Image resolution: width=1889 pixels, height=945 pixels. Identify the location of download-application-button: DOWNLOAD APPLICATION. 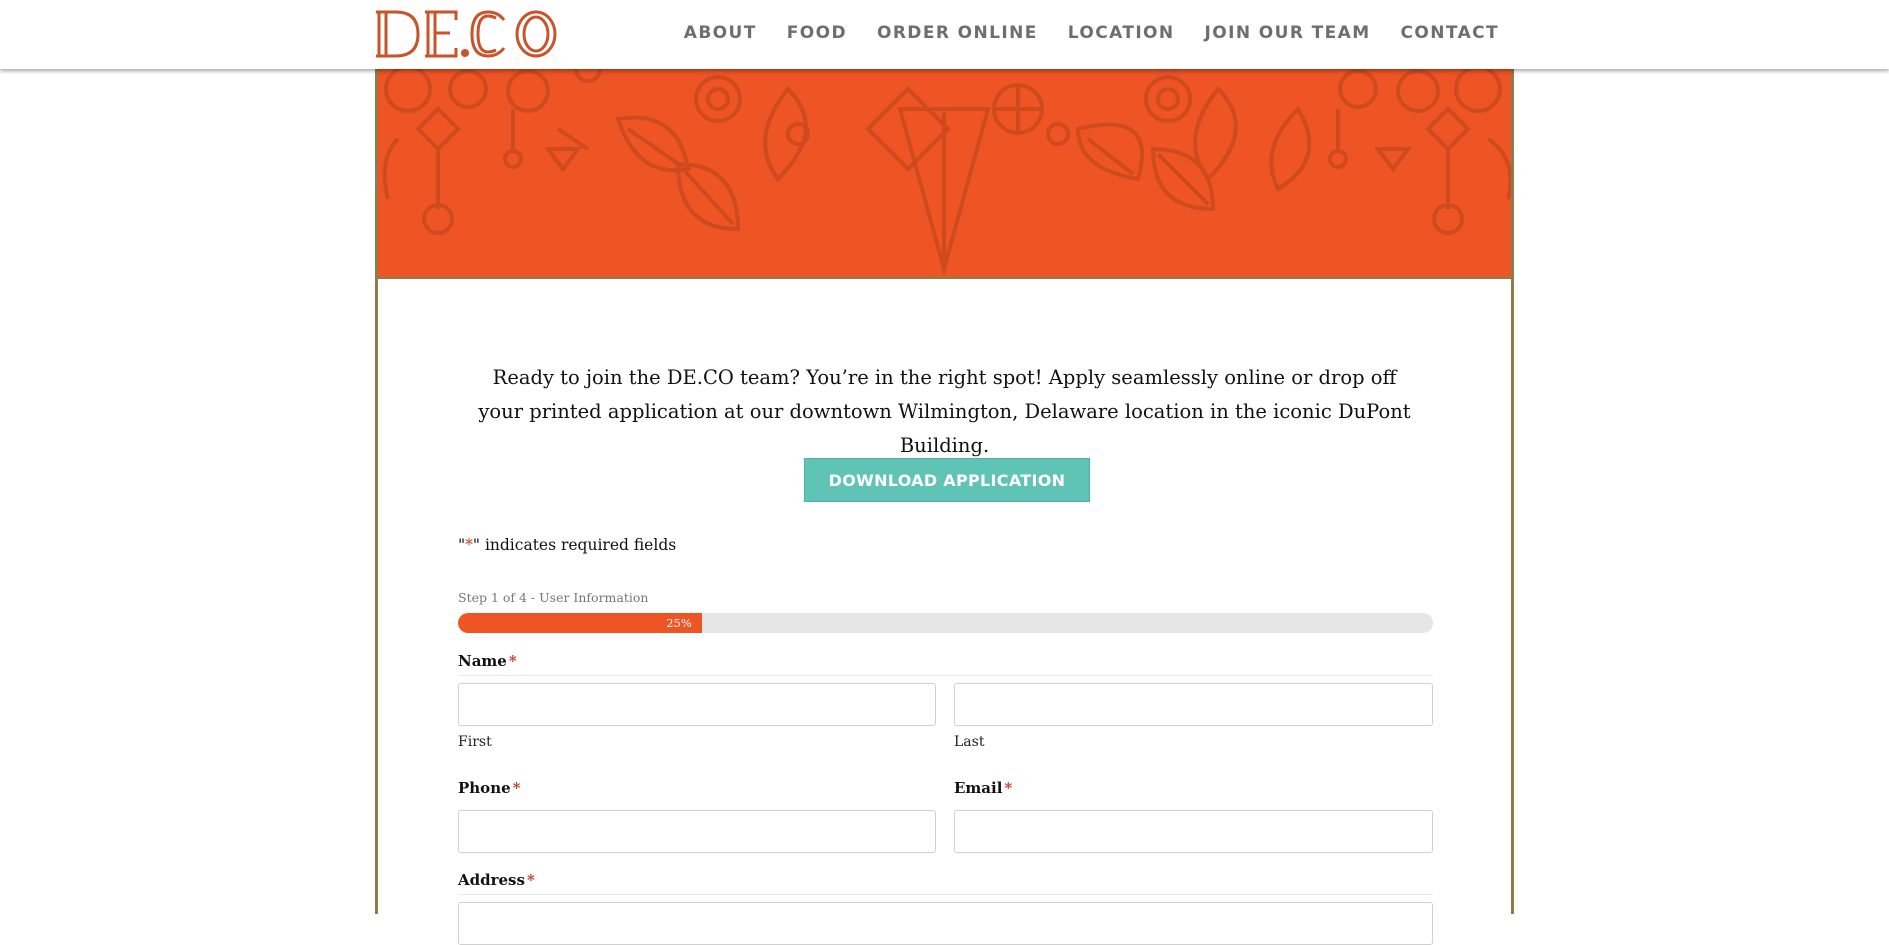
(947, 480).